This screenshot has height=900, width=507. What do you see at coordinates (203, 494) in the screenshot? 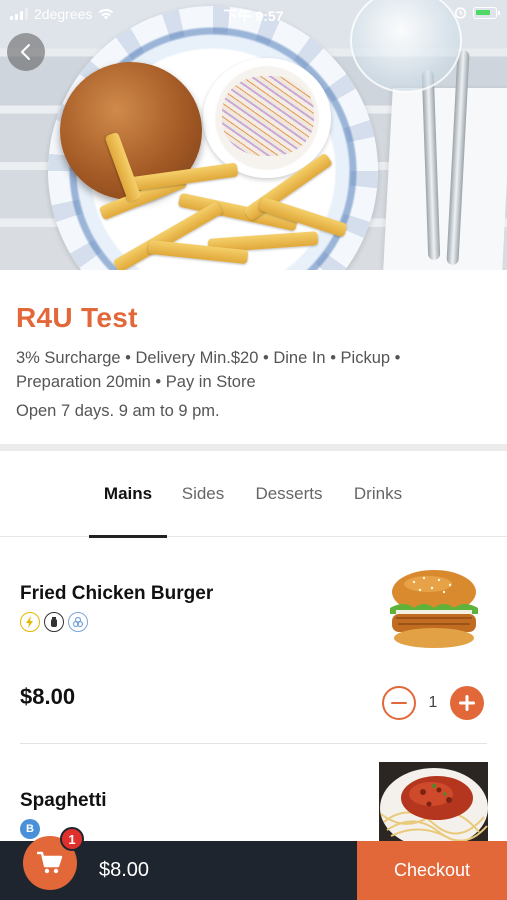
I see `tab-sides: Sides` at bounding box center [203, 494].